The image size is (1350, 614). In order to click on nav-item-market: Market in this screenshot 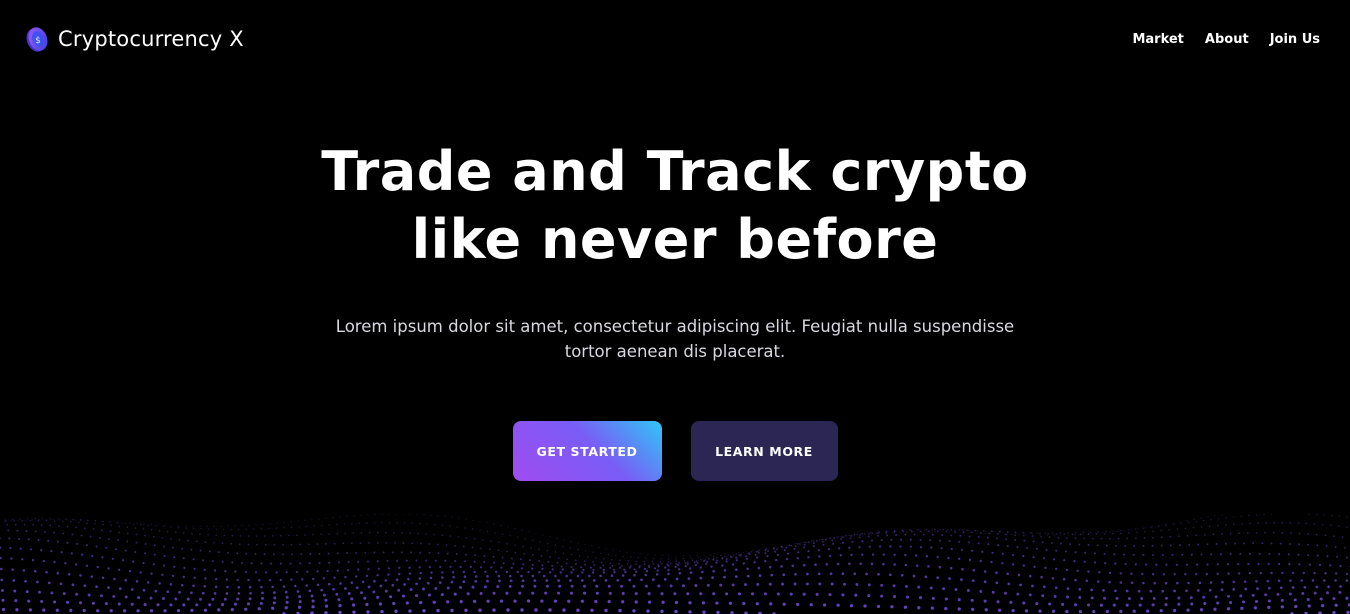, I will do `click(1157, 39)`.